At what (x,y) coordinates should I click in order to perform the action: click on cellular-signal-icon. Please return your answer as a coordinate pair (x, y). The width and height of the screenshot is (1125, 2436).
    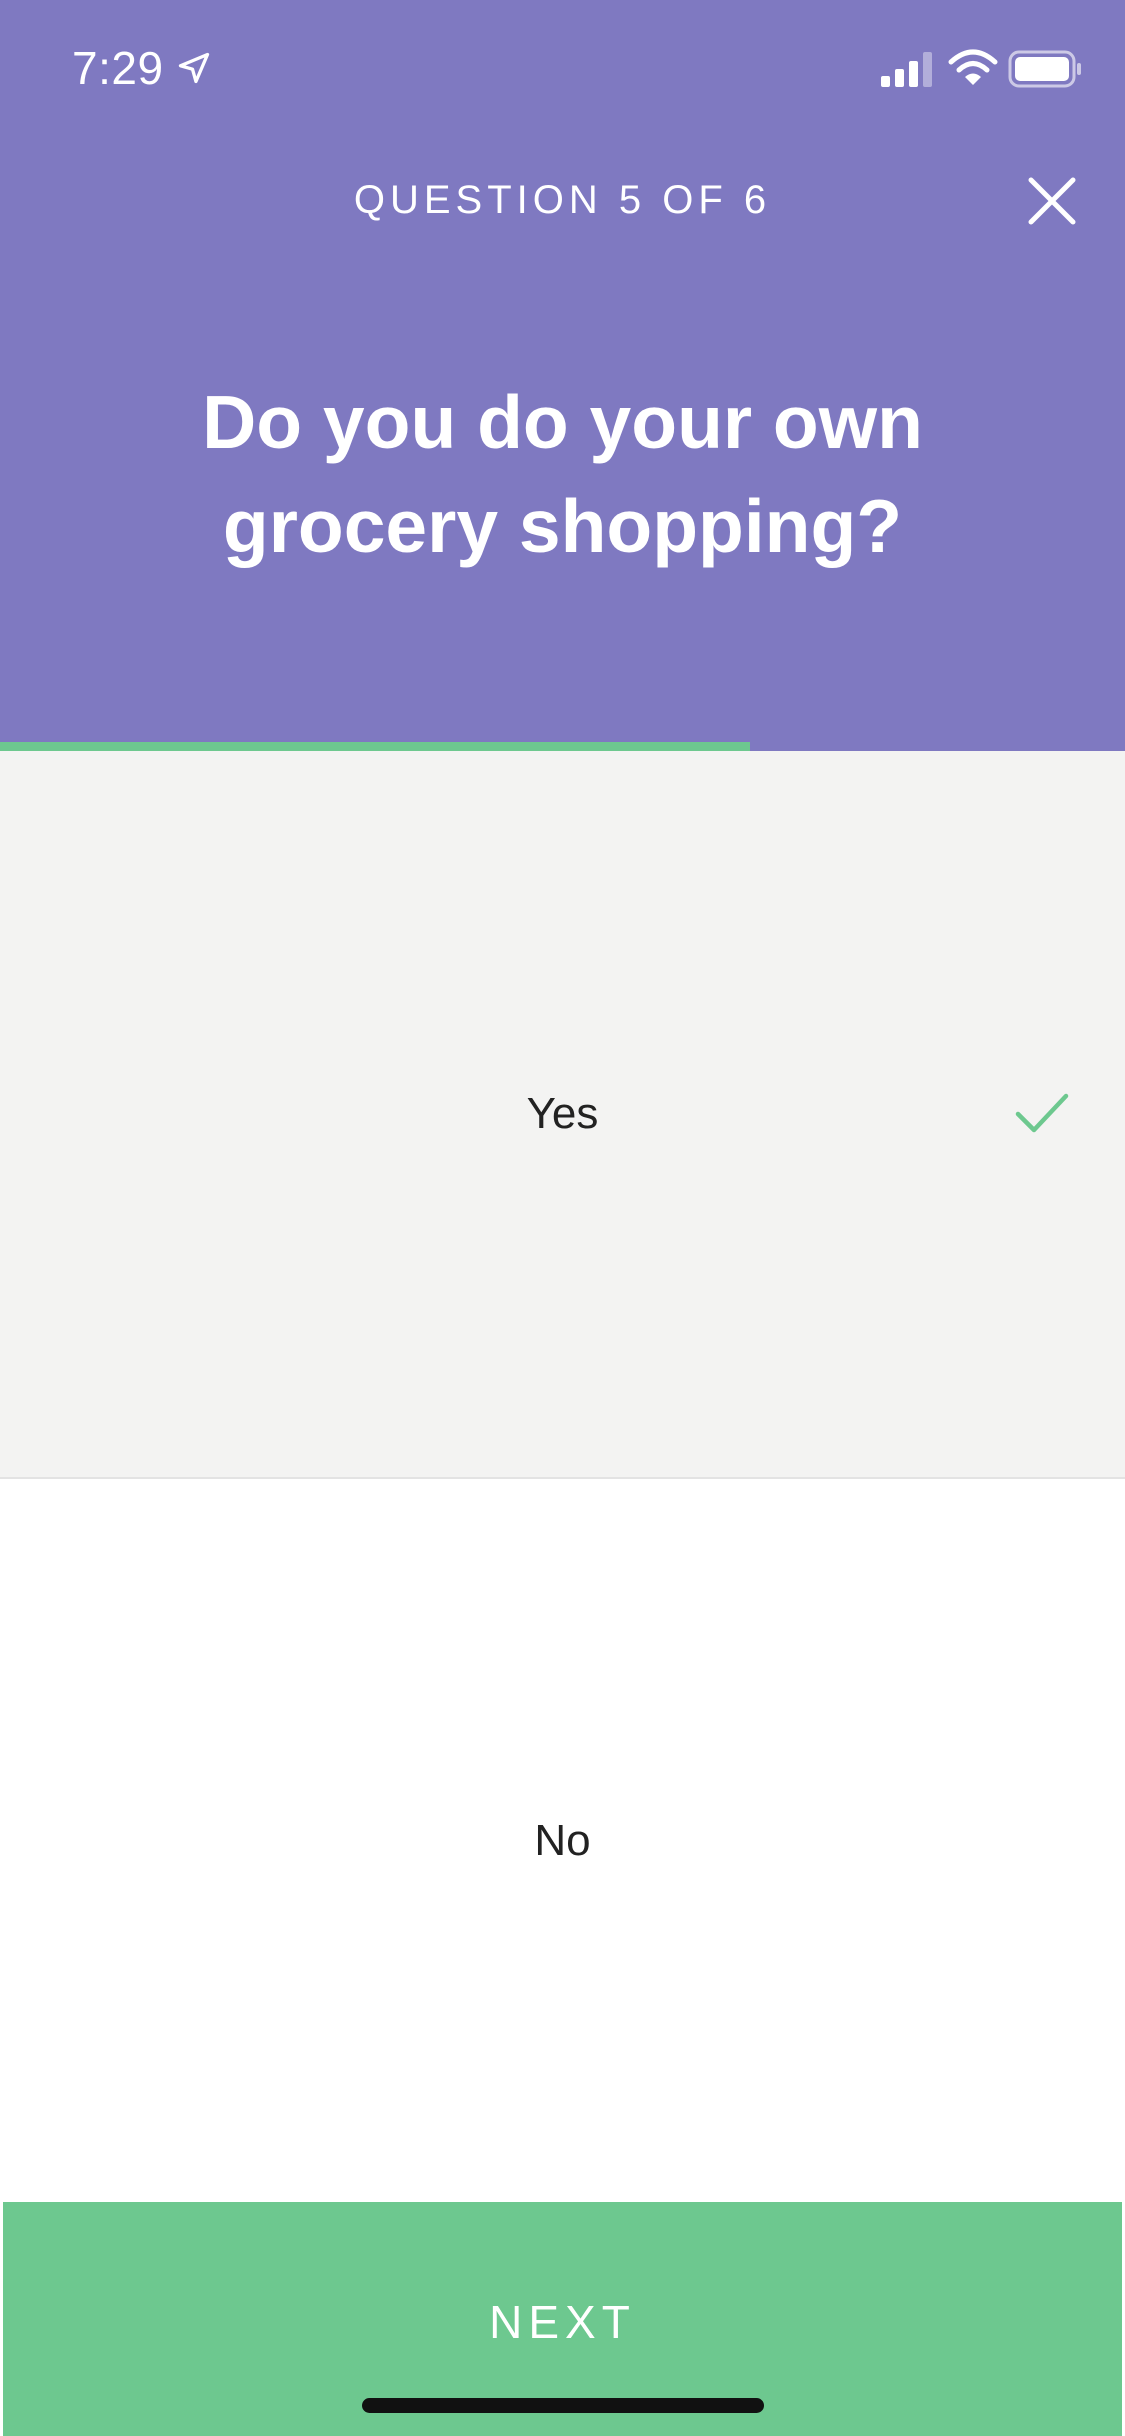
    Looking at the image, I should click on (908, 69).